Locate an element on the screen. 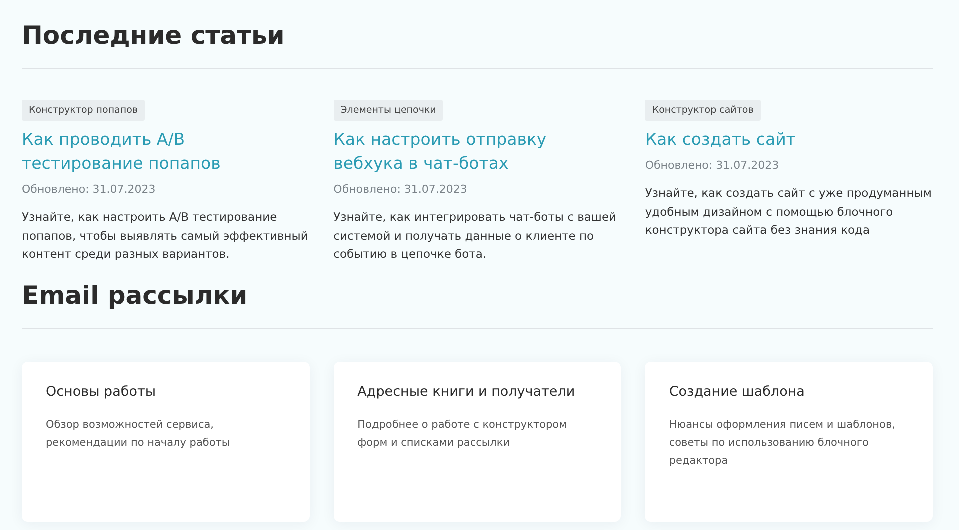  card-description: Подробнее о работе с конструктором форм и списками рассылки is located at coordinates (463, 434).